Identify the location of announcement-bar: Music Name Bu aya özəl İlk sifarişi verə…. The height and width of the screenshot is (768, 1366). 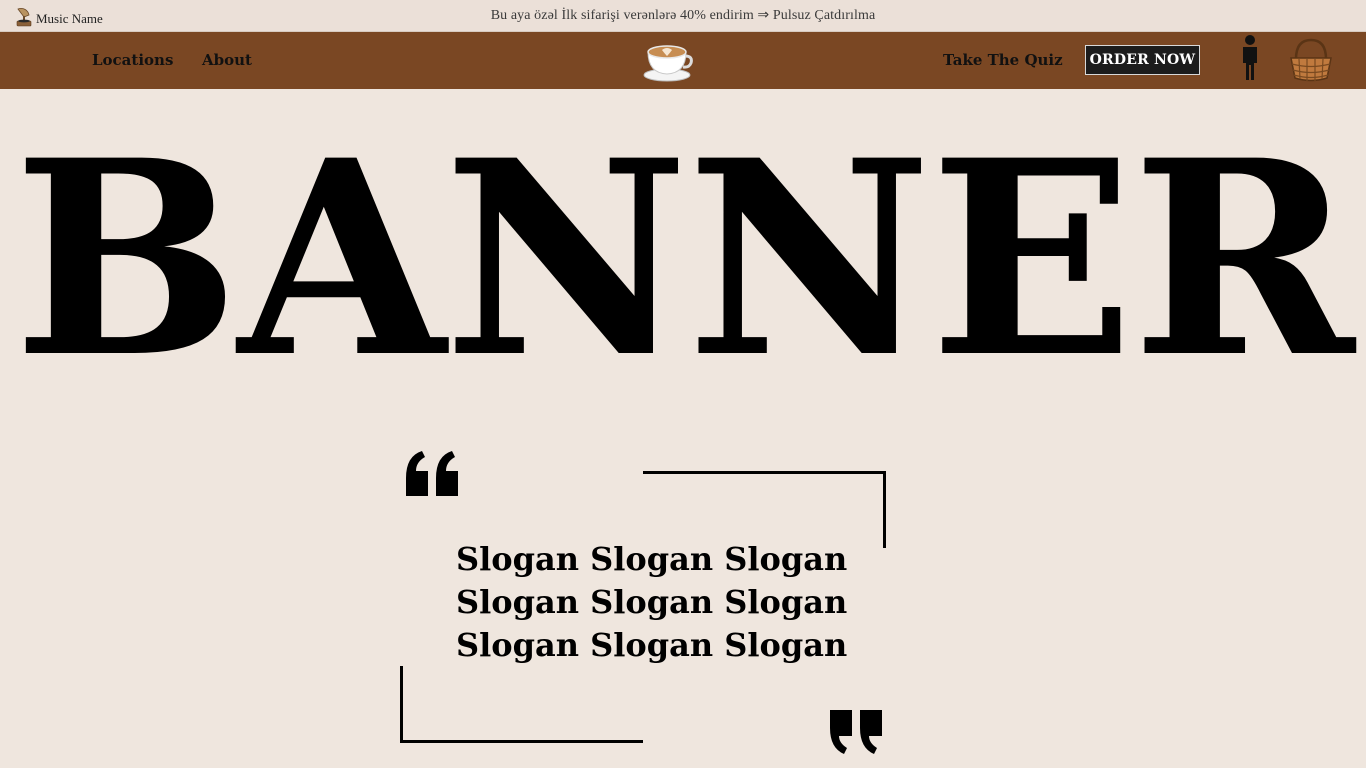
(683, 16).